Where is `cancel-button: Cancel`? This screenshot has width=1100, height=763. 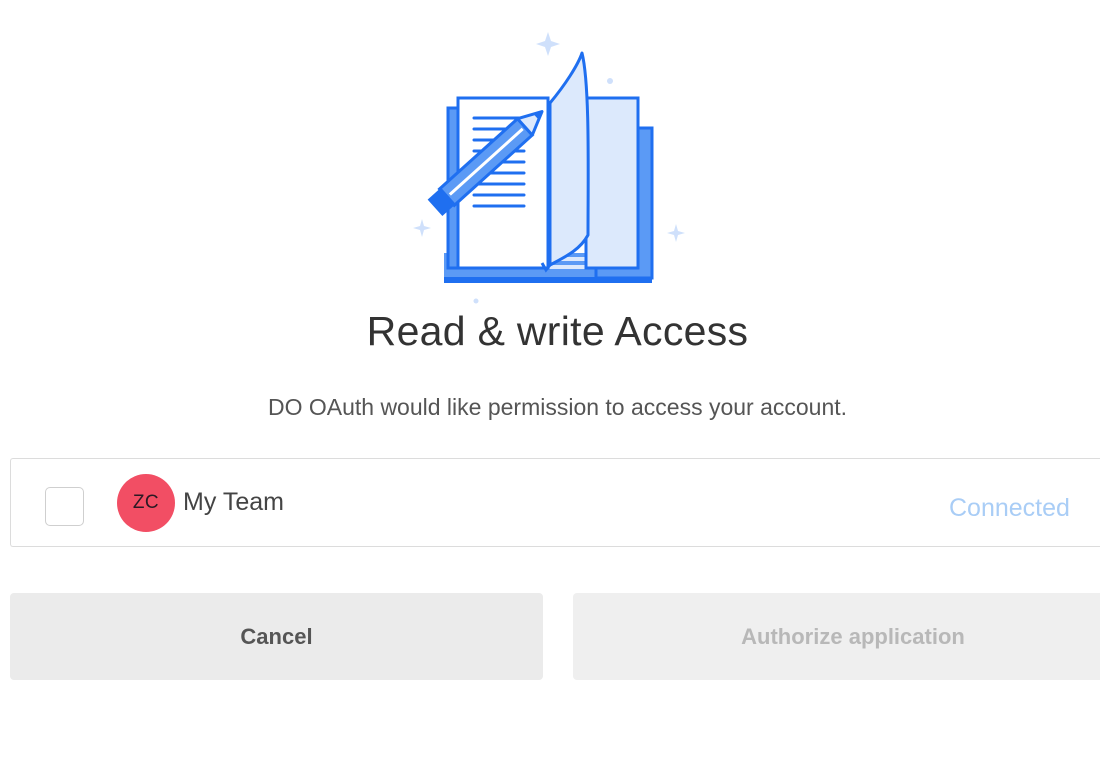 cancel-button: Cancel is located at coordinates (276, 636).